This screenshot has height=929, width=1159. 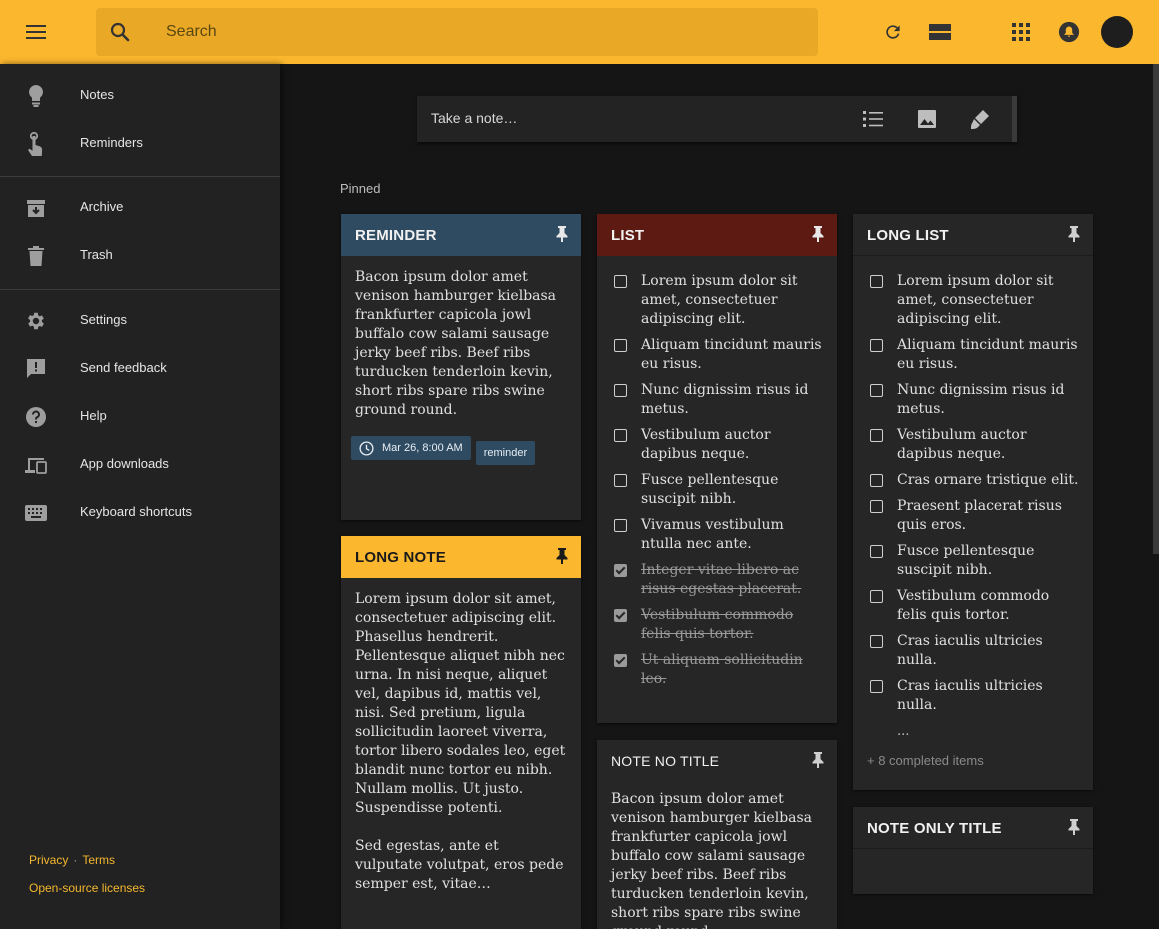 I want to click on notifications-bell-icon, so click(x=1069, y=32).